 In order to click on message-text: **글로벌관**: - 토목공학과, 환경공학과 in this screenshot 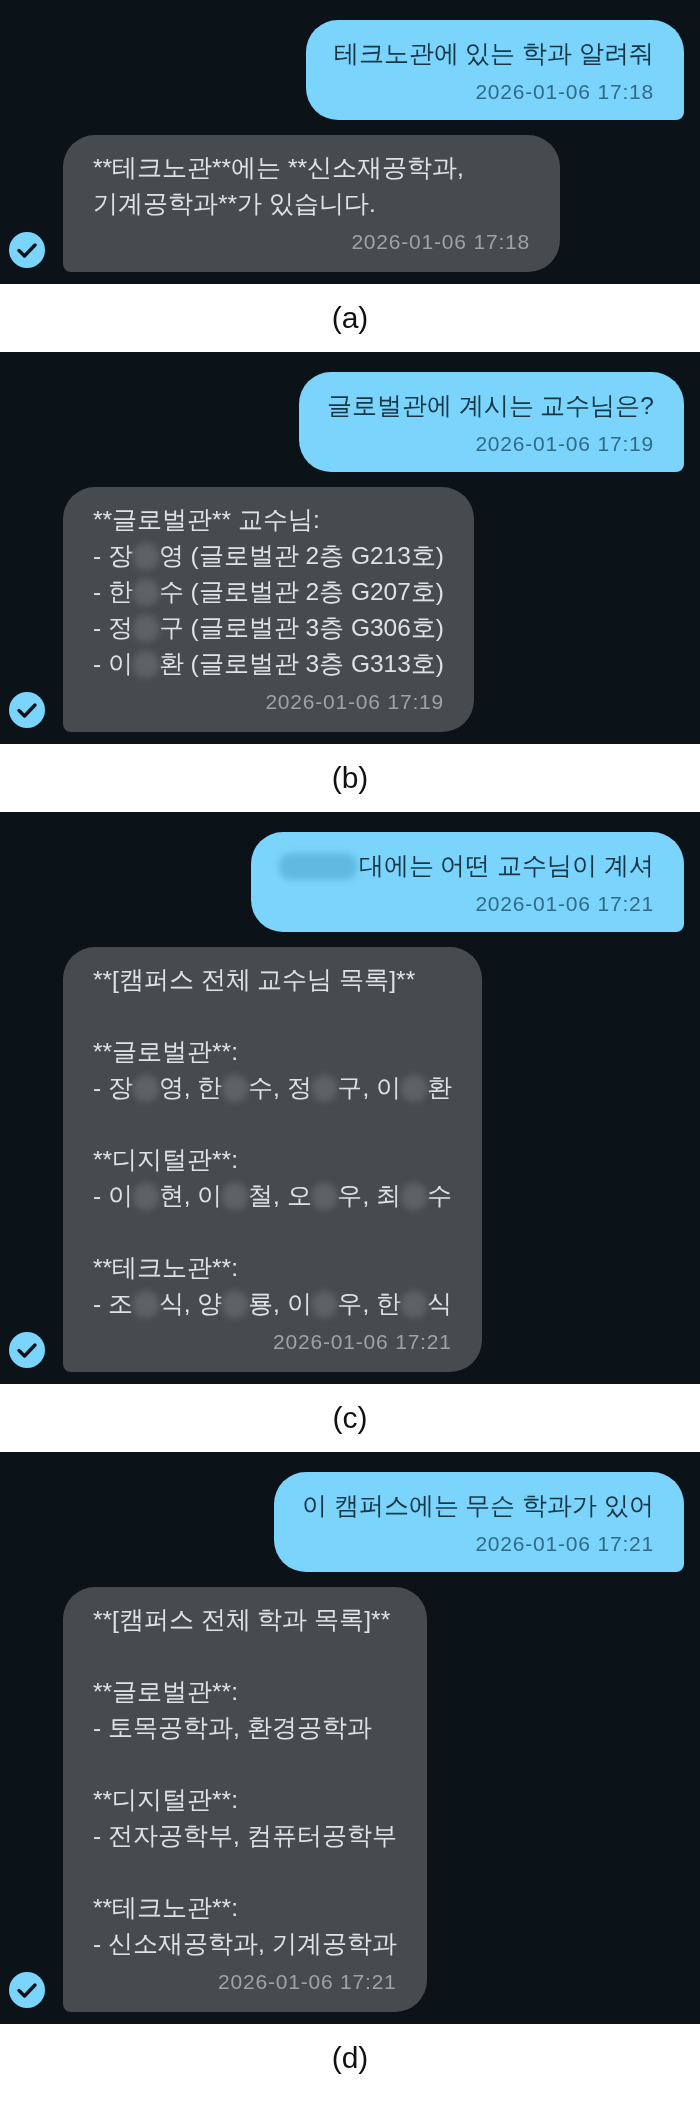, I will do `click(233, 1710)`.